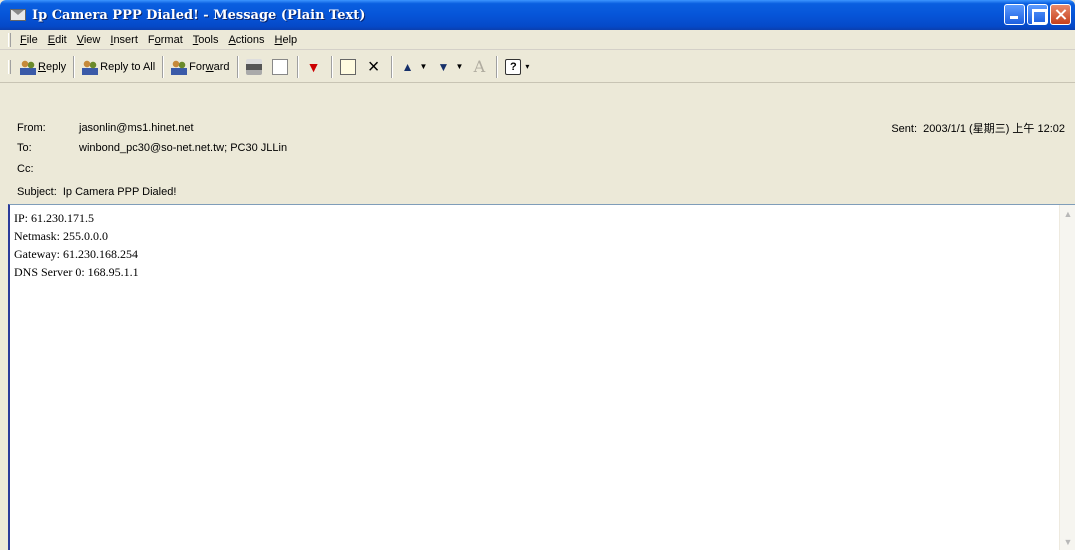  I want to click on copy-button, so click(281, 67).